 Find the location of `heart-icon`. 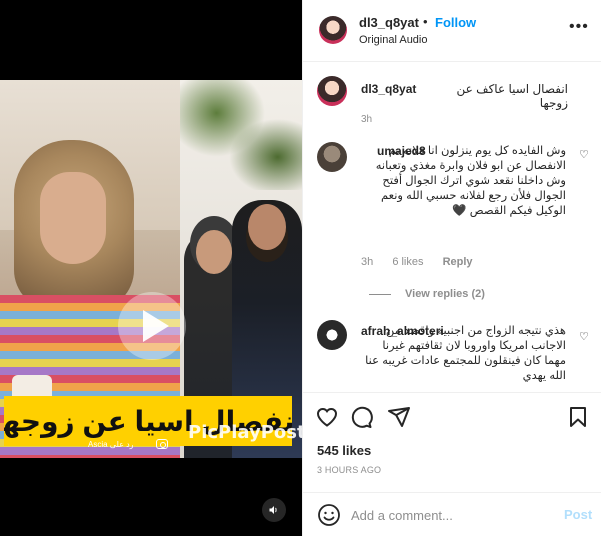

heart-icon is located at coordinates (327, 417).